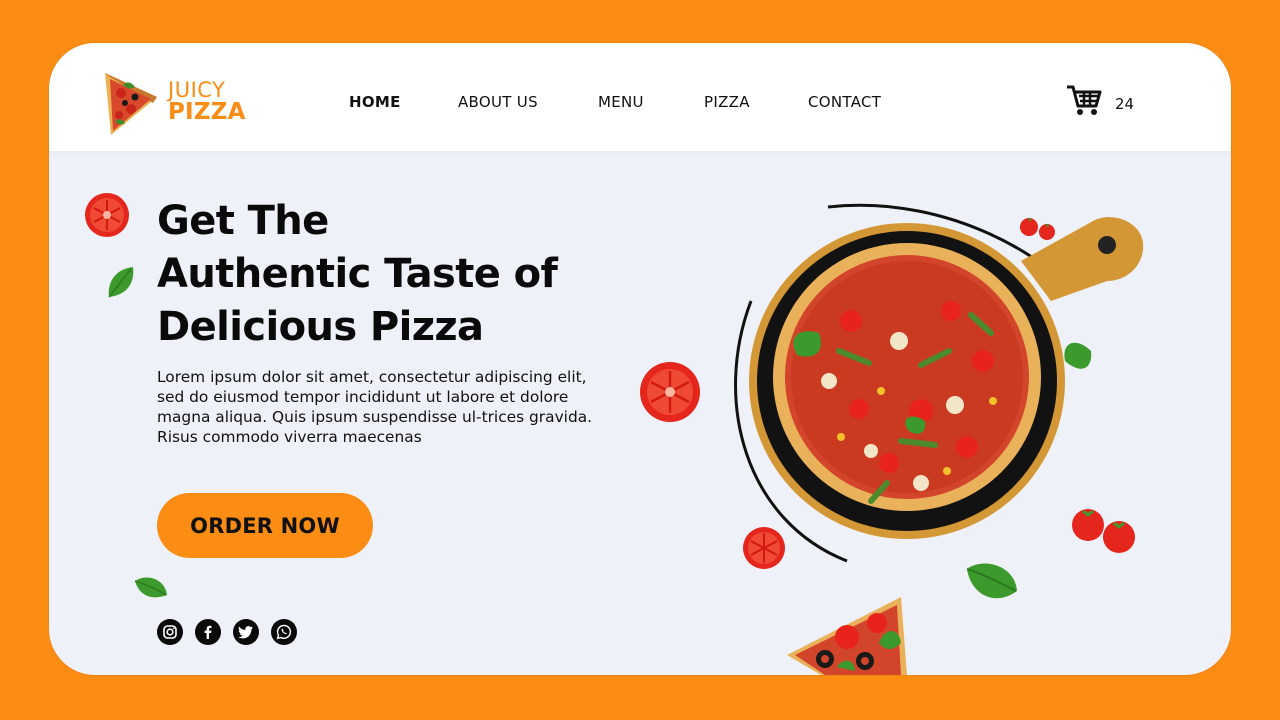 The width and height of the screenshot is (1280, 720). Describe the element at coordinates (131, 104) in the screenshot. I see `pizza-slice-icon` at that location.